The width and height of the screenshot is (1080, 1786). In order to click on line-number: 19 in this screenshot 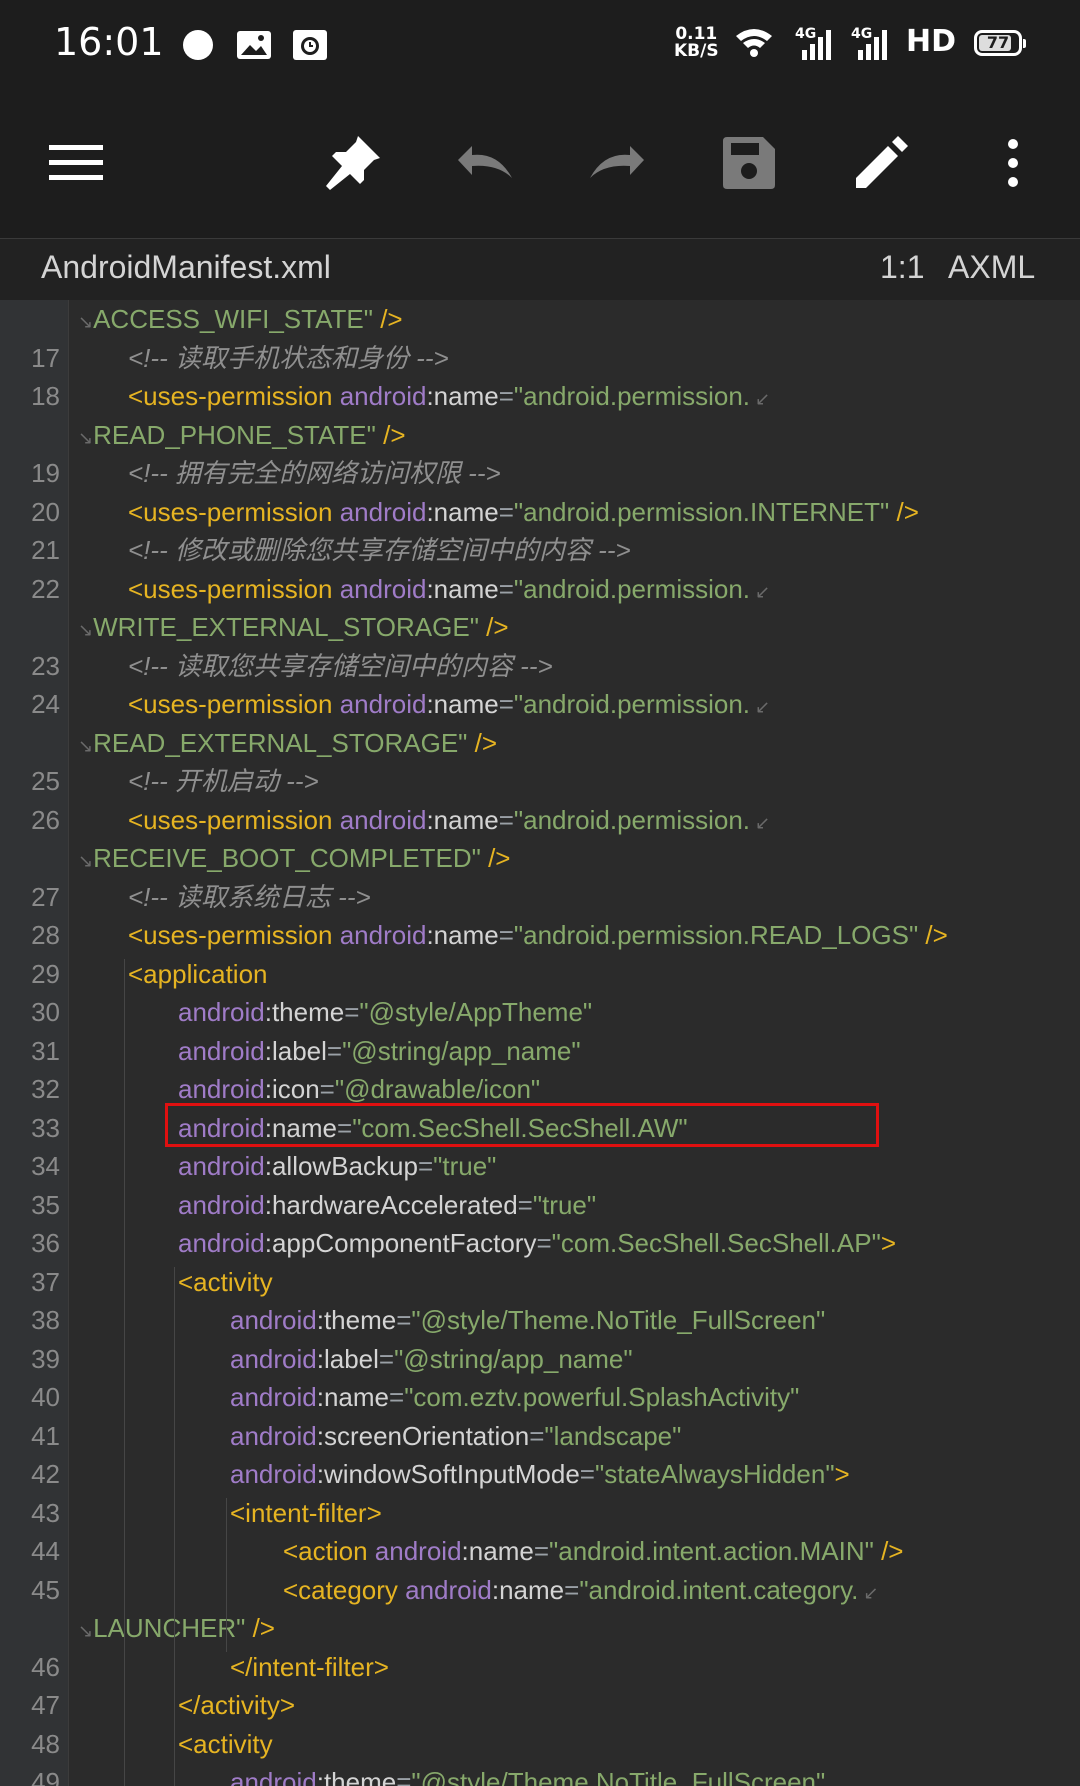, I will do `click(45, 473)`.